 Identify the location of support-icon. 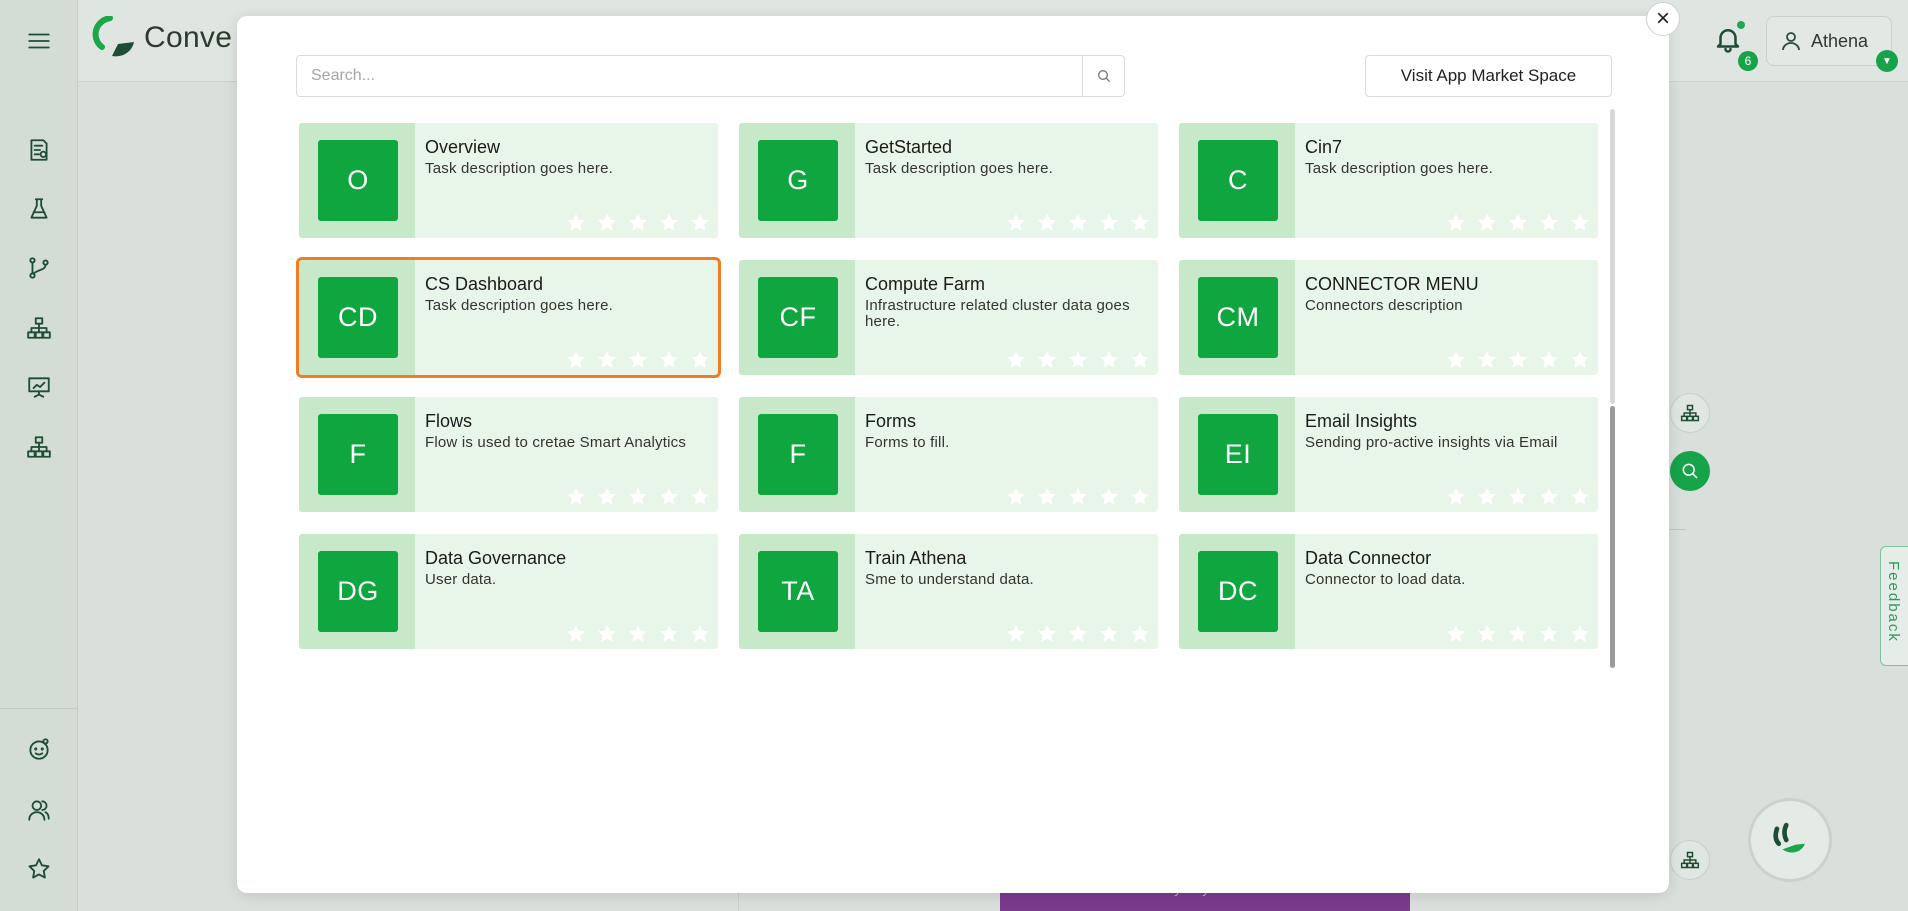
(39, 749).